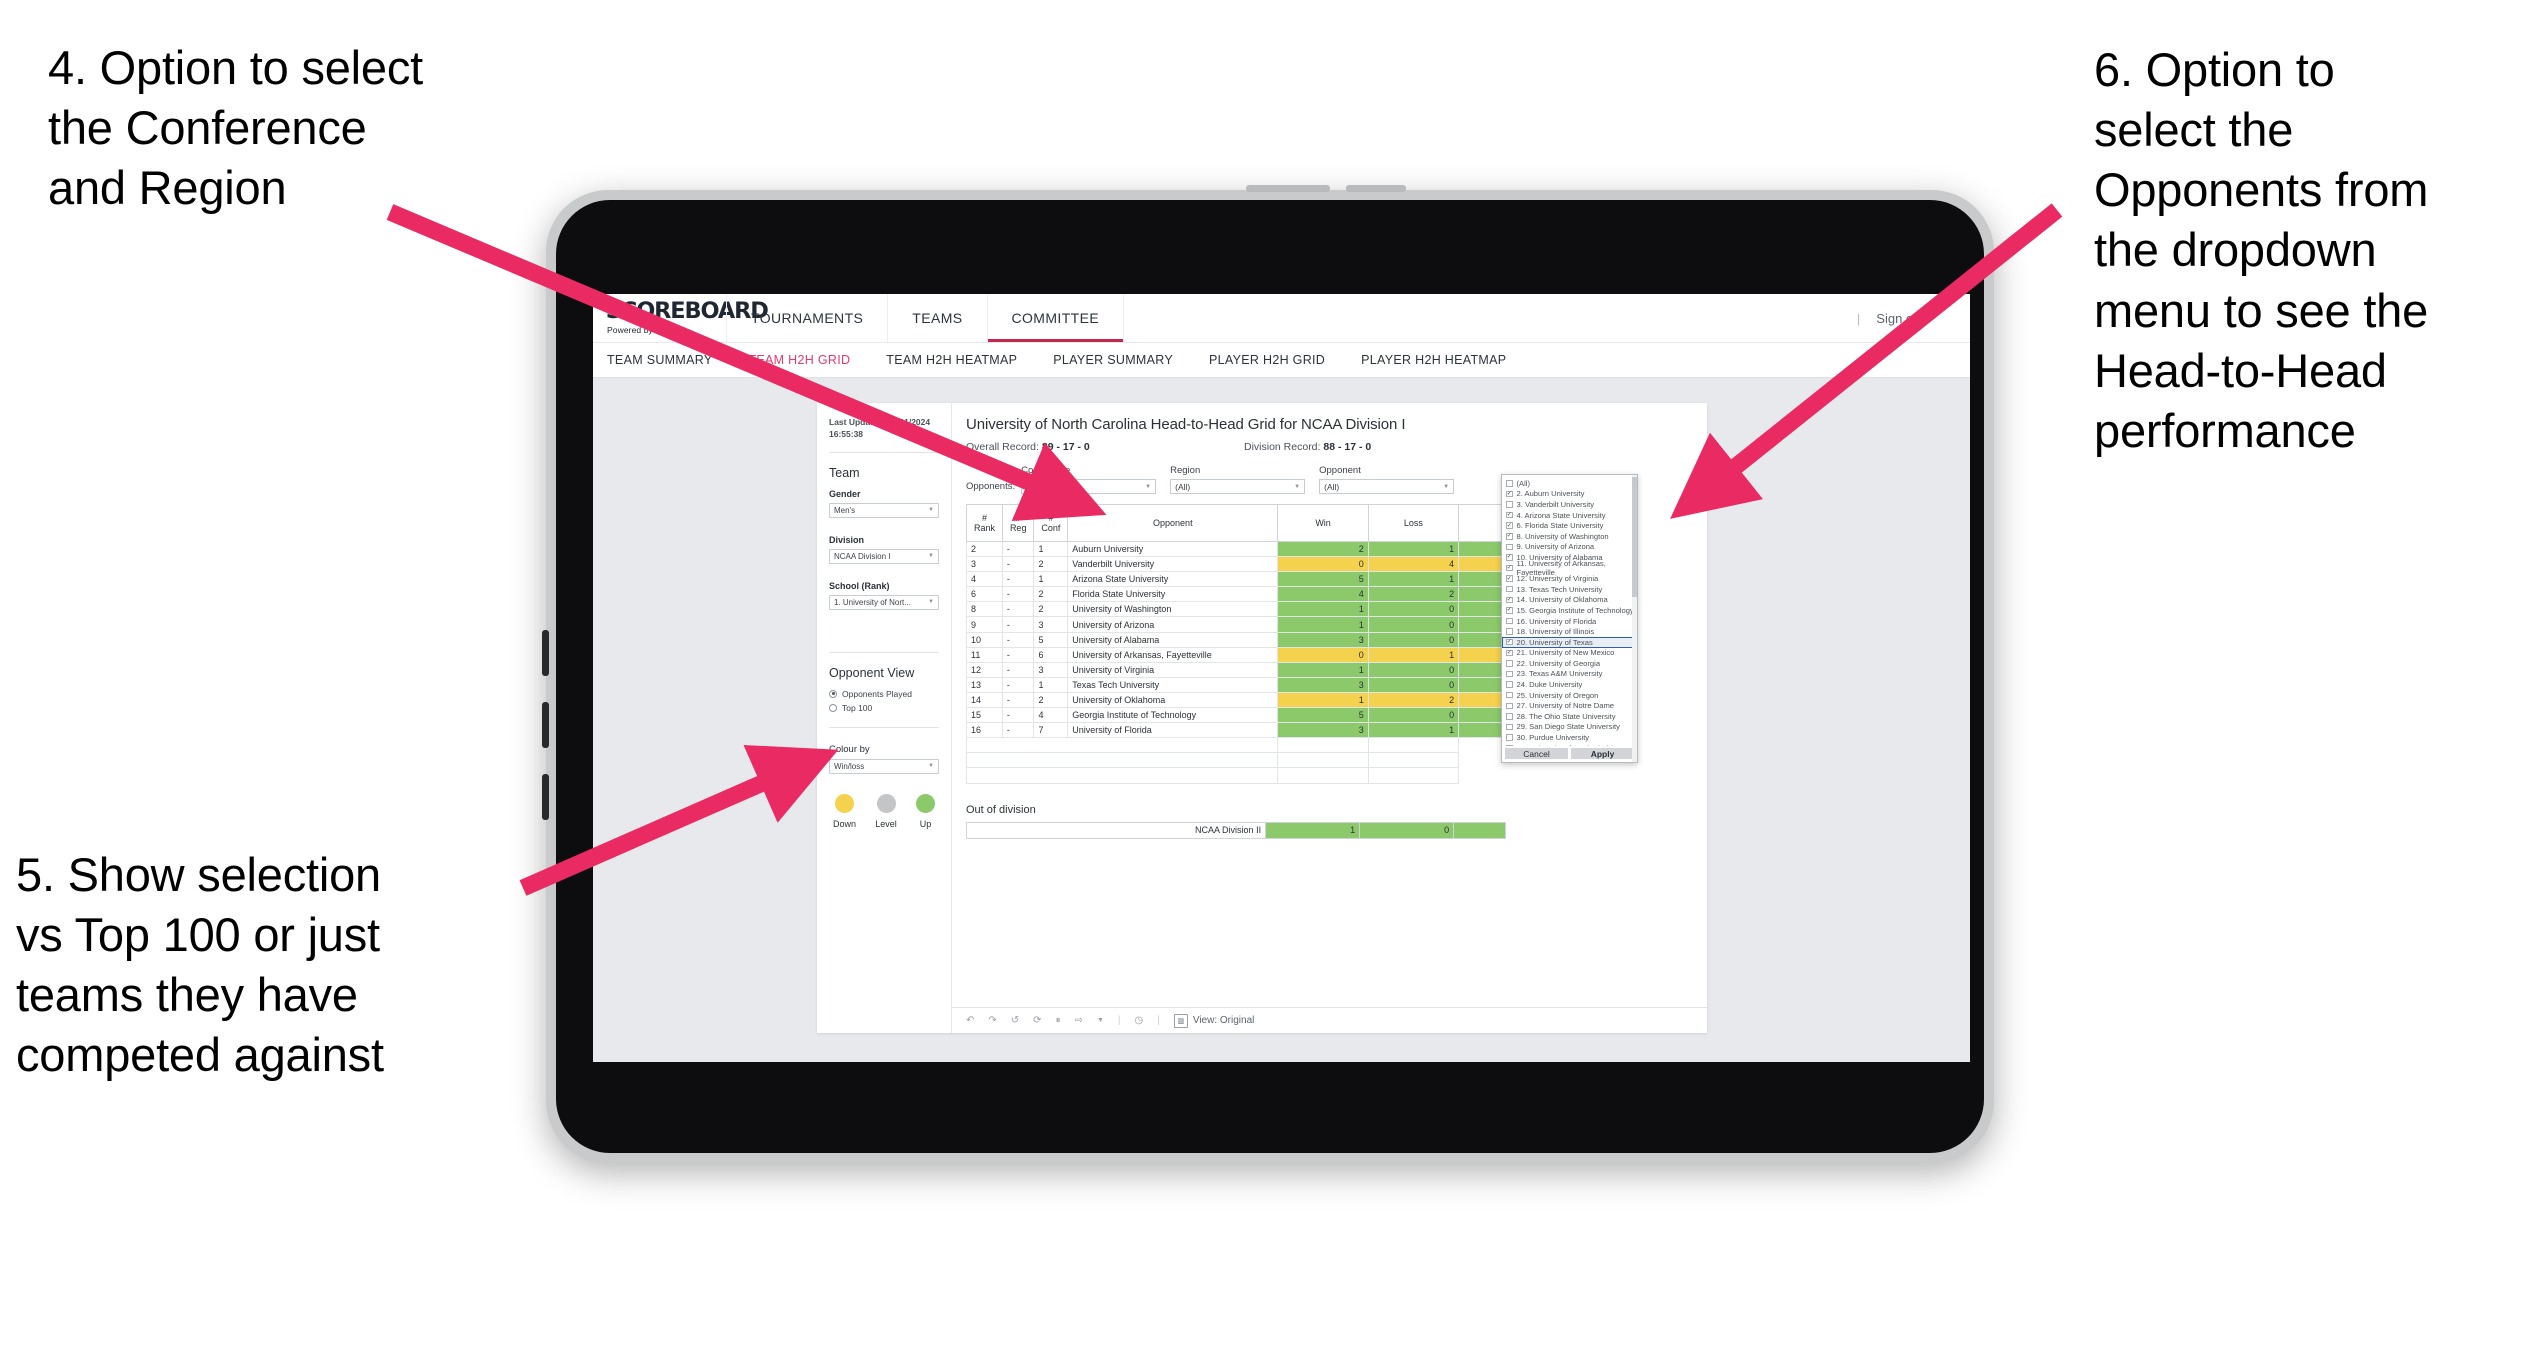 This screenshot has height=1363, width=2533. Describe the element at coordinates (799, 360) in the screenshot. I see `subnav-item-team-h2h-grid: TEAM H2H GRID` at that location.